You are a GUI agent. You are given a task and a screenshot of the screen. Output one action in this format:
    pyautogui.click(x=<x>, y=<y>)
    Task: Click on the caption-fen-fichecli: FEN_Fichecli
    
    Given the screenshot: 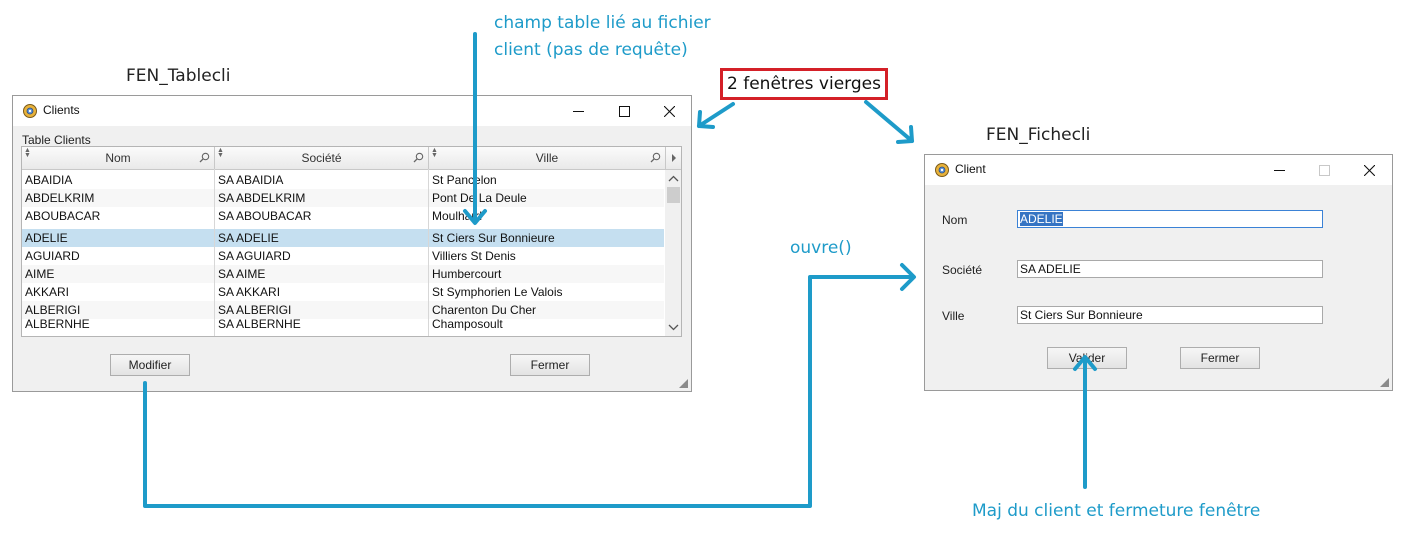 What is the action you would take?
    pyautogui.click(x=1038, y=135)
    